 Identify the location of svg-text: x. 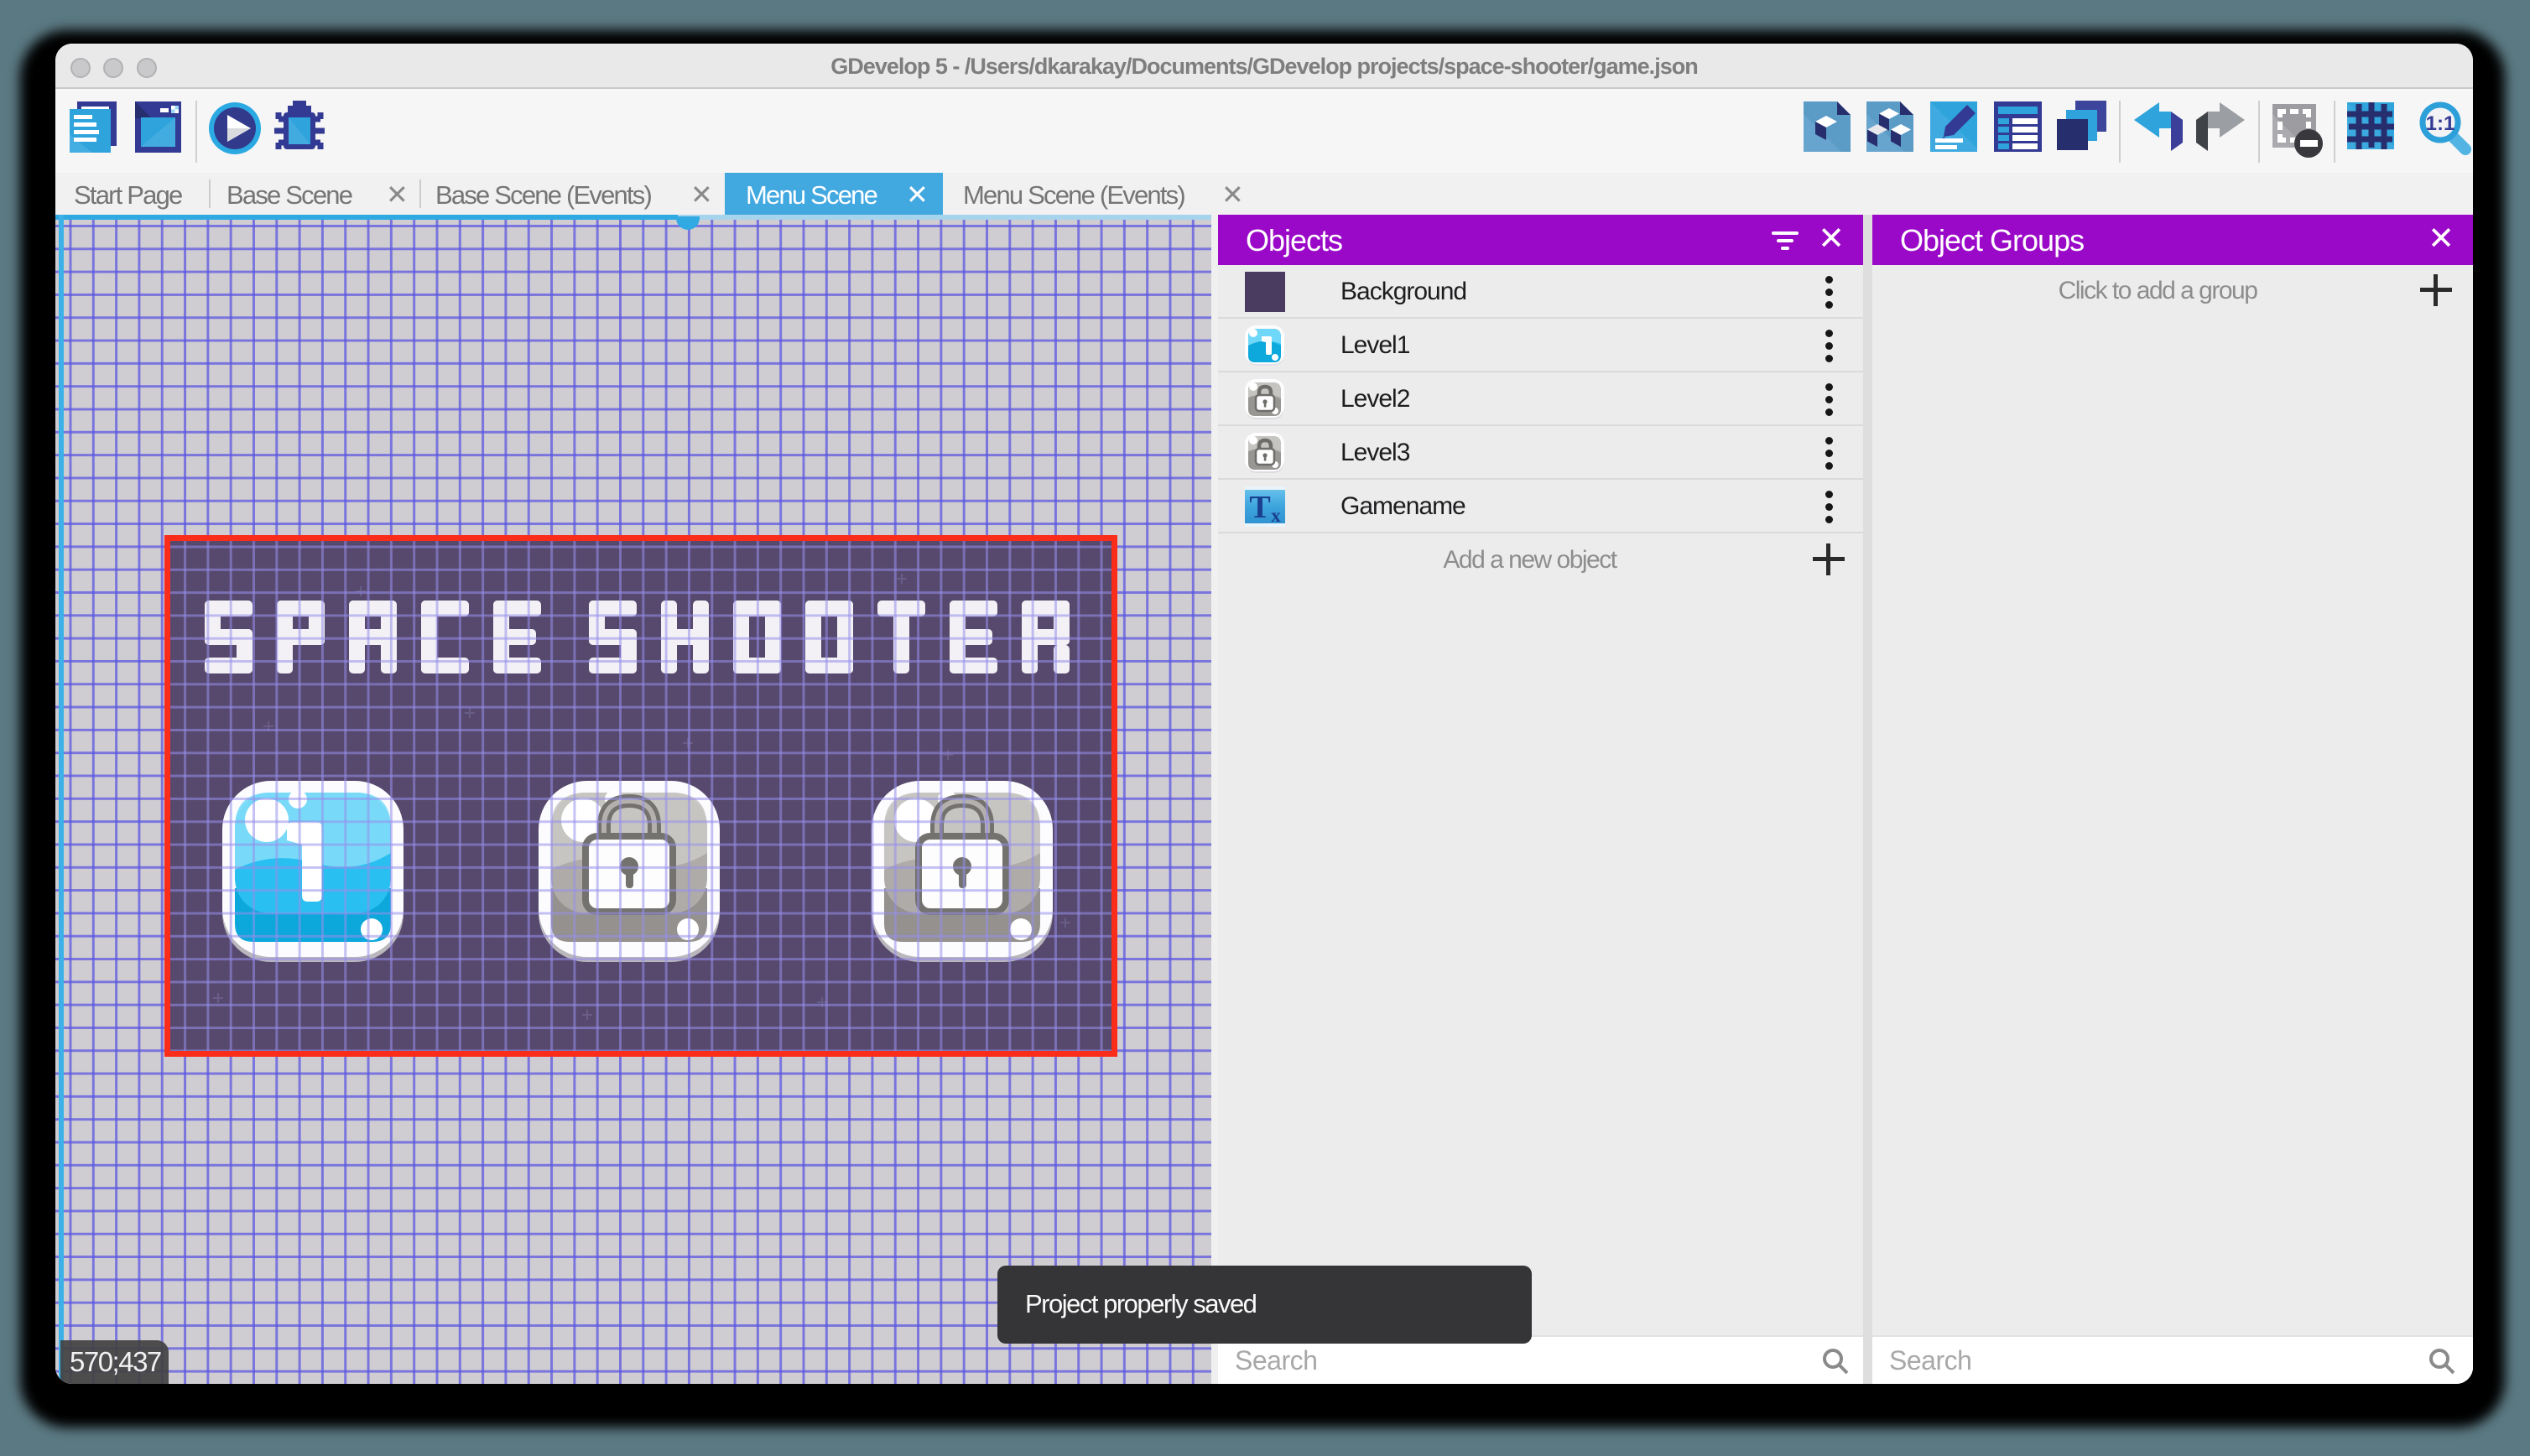
(1276, 515).